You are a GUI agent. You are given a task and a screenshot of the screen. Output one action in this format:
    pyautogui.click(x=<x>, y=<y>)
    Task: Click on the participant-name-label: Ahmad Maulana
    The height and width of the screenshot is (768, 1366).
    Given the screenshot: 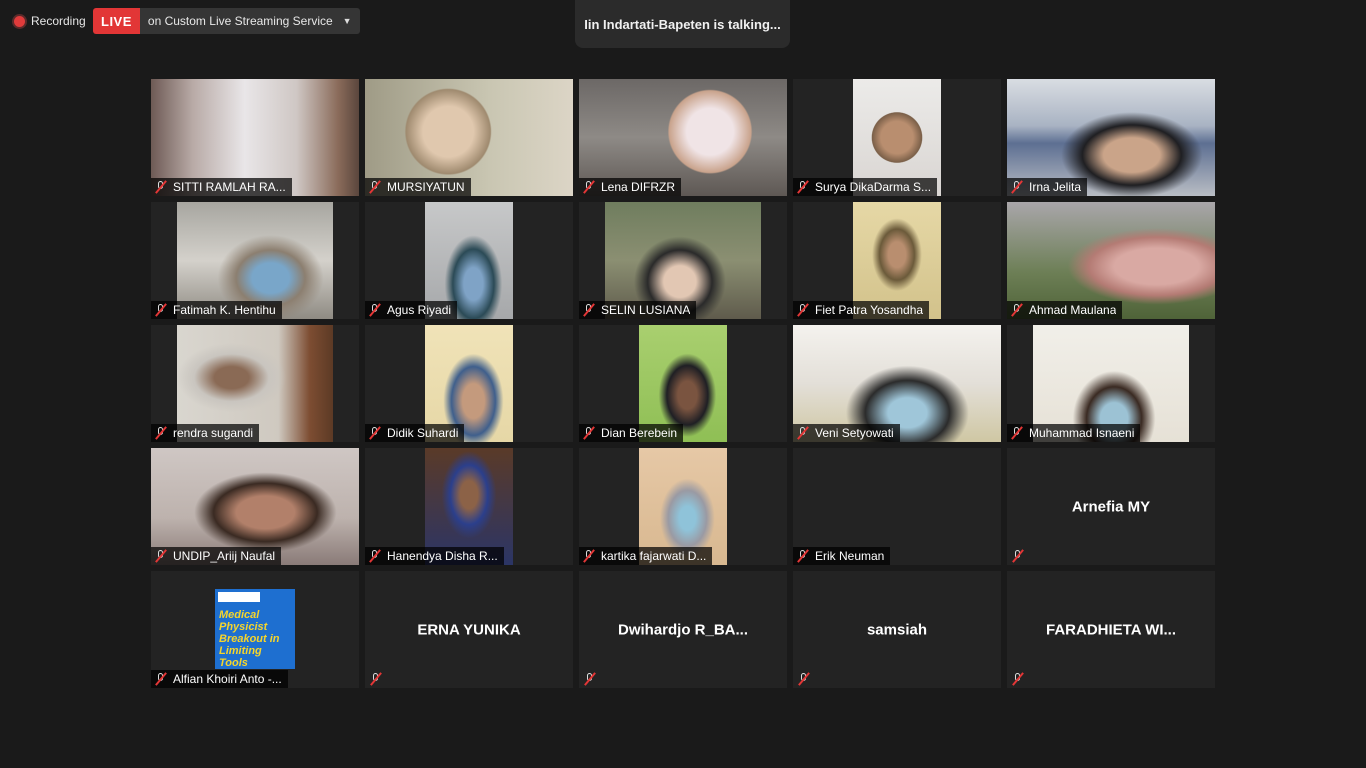 What is the action you would take?
    pyautogui.click(x=1065, y=310)
    